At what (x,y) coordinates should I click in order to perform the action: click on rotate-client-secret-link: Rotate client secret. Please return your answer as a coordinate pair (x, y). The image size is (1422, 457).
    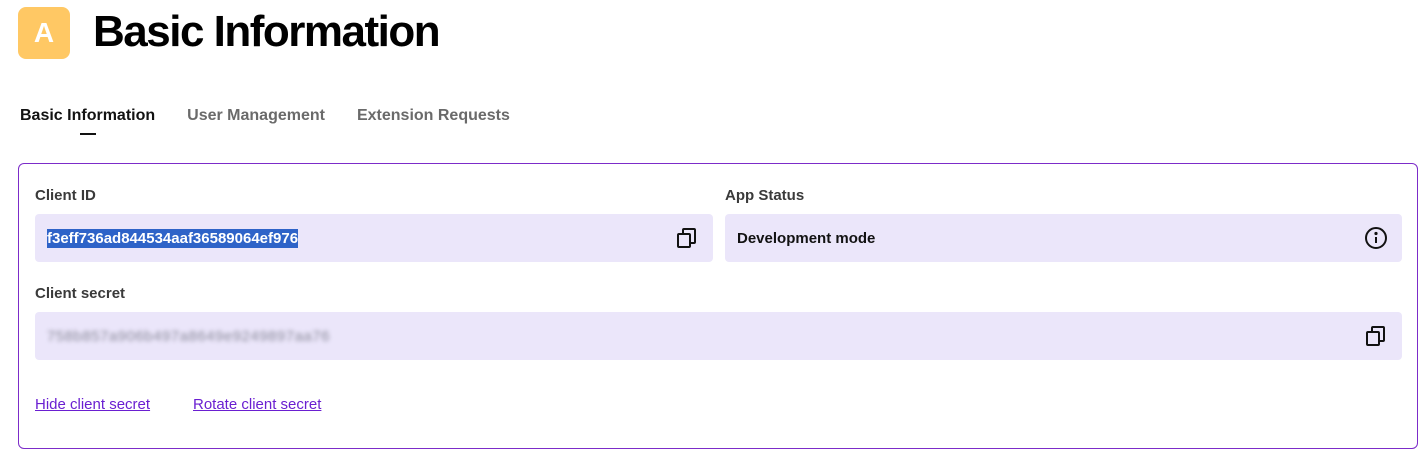
    Looking at the image, I should click on (257, 404).